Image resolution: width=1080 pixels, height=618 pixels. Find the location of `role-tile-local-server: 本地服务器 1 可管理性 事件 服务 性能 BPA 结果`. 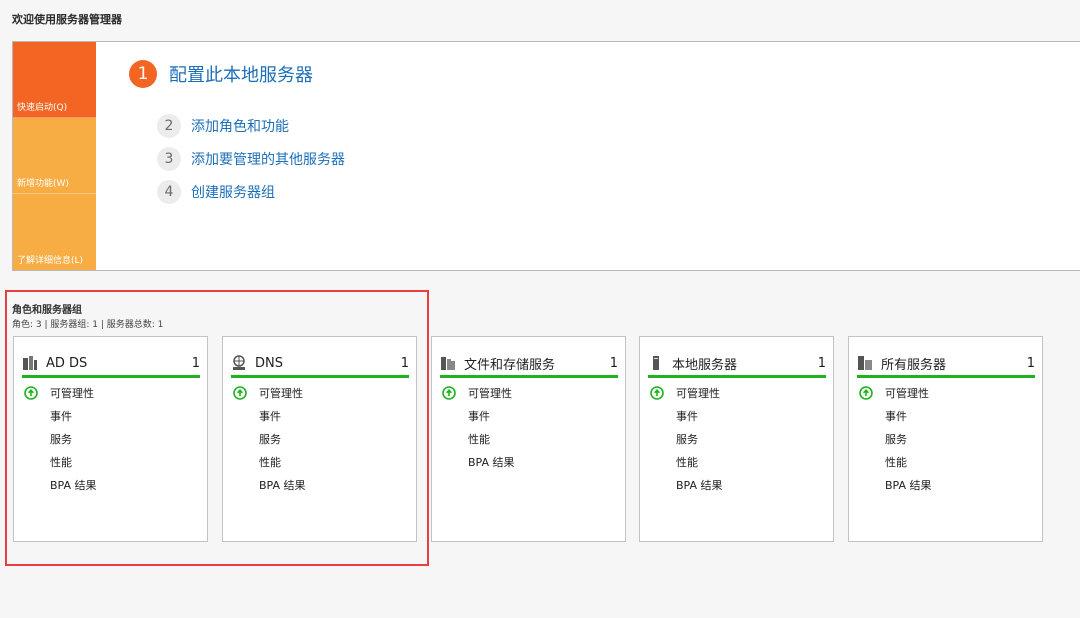

role-tile-local-server: 本地服务器 1 可管理性 事件 服务 性能 BPA 结果 is located at coordinates (736, 439).